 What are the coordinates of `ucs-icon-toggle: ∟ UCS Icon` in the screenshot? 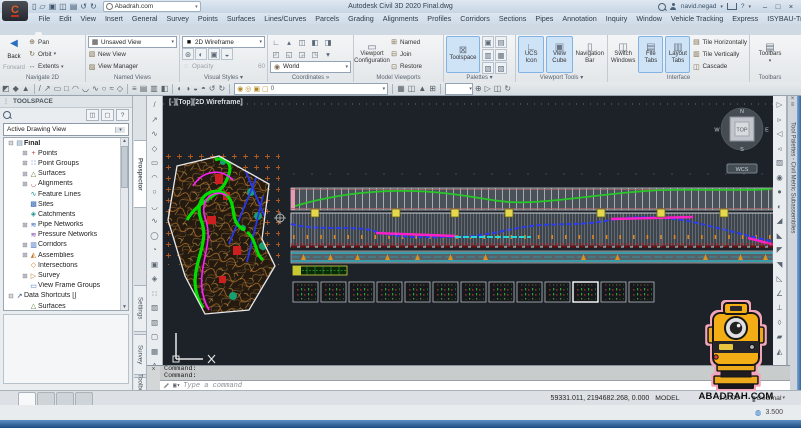 It's located at (531, 54).